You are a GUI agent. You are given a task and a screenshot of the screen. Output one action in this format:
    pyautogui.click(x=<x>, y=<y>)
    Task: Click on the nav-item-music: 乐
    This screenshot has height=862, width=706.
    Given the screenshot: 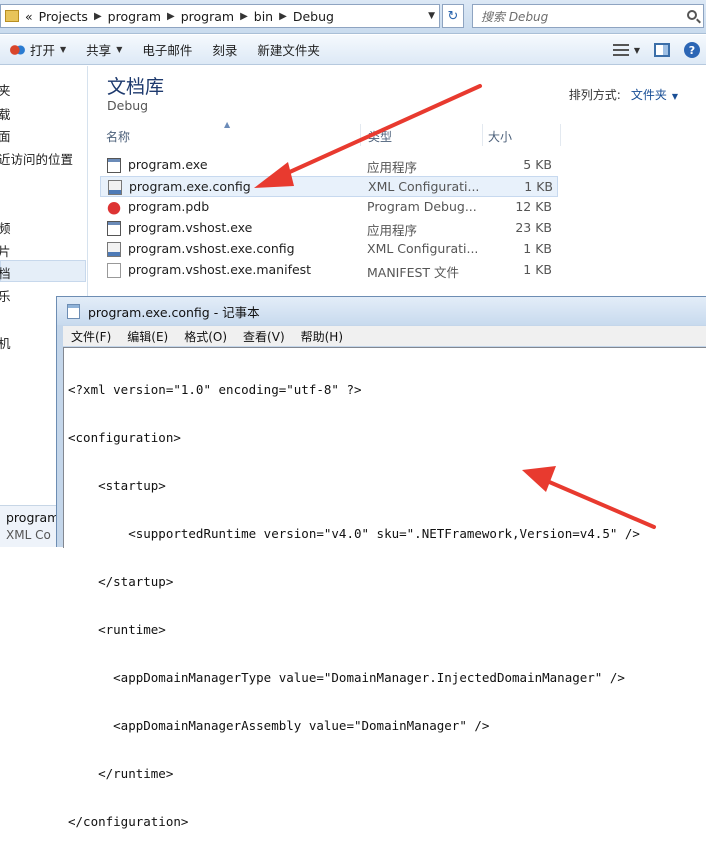 What is the action you would take?
    pyautogui.click(x=5, y=295)
    